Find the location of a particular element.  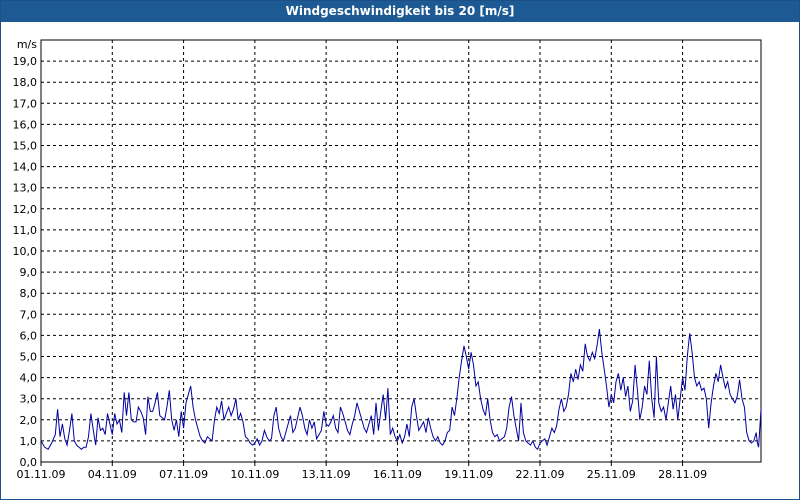

x-tick-label: 19.11.09 is located at coordinates (468, 474).